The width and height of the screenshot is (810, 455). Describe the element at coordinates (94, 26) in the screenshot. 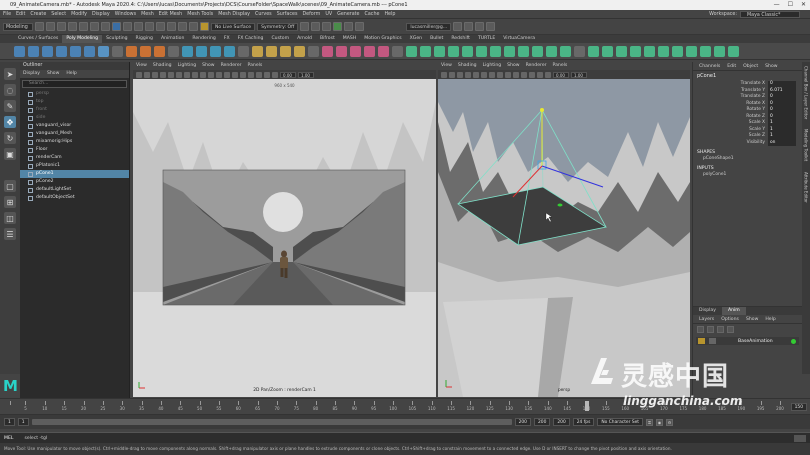

I see `select-object-icon` at that location.